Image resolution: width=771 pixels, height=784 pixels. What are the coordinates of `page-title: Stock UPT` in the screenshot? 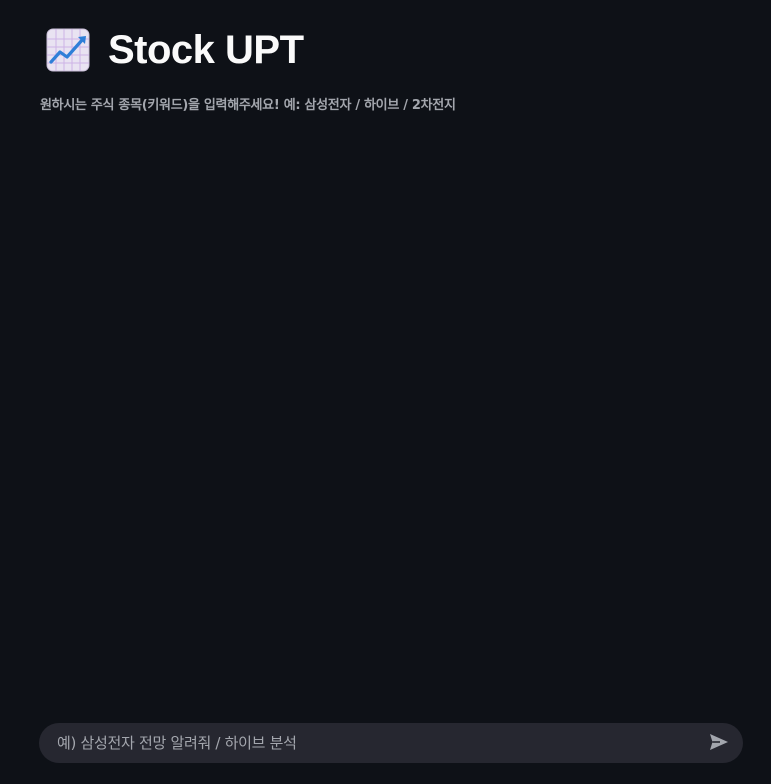 It's located at (206, 50).